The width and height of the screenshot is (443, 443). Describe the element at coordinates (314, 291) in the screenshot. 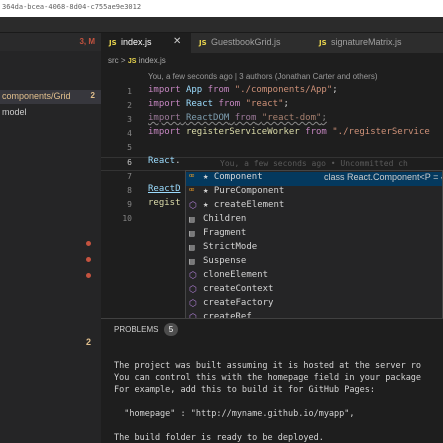

I see `suggestion-item: ⬡ createContext` at that location.